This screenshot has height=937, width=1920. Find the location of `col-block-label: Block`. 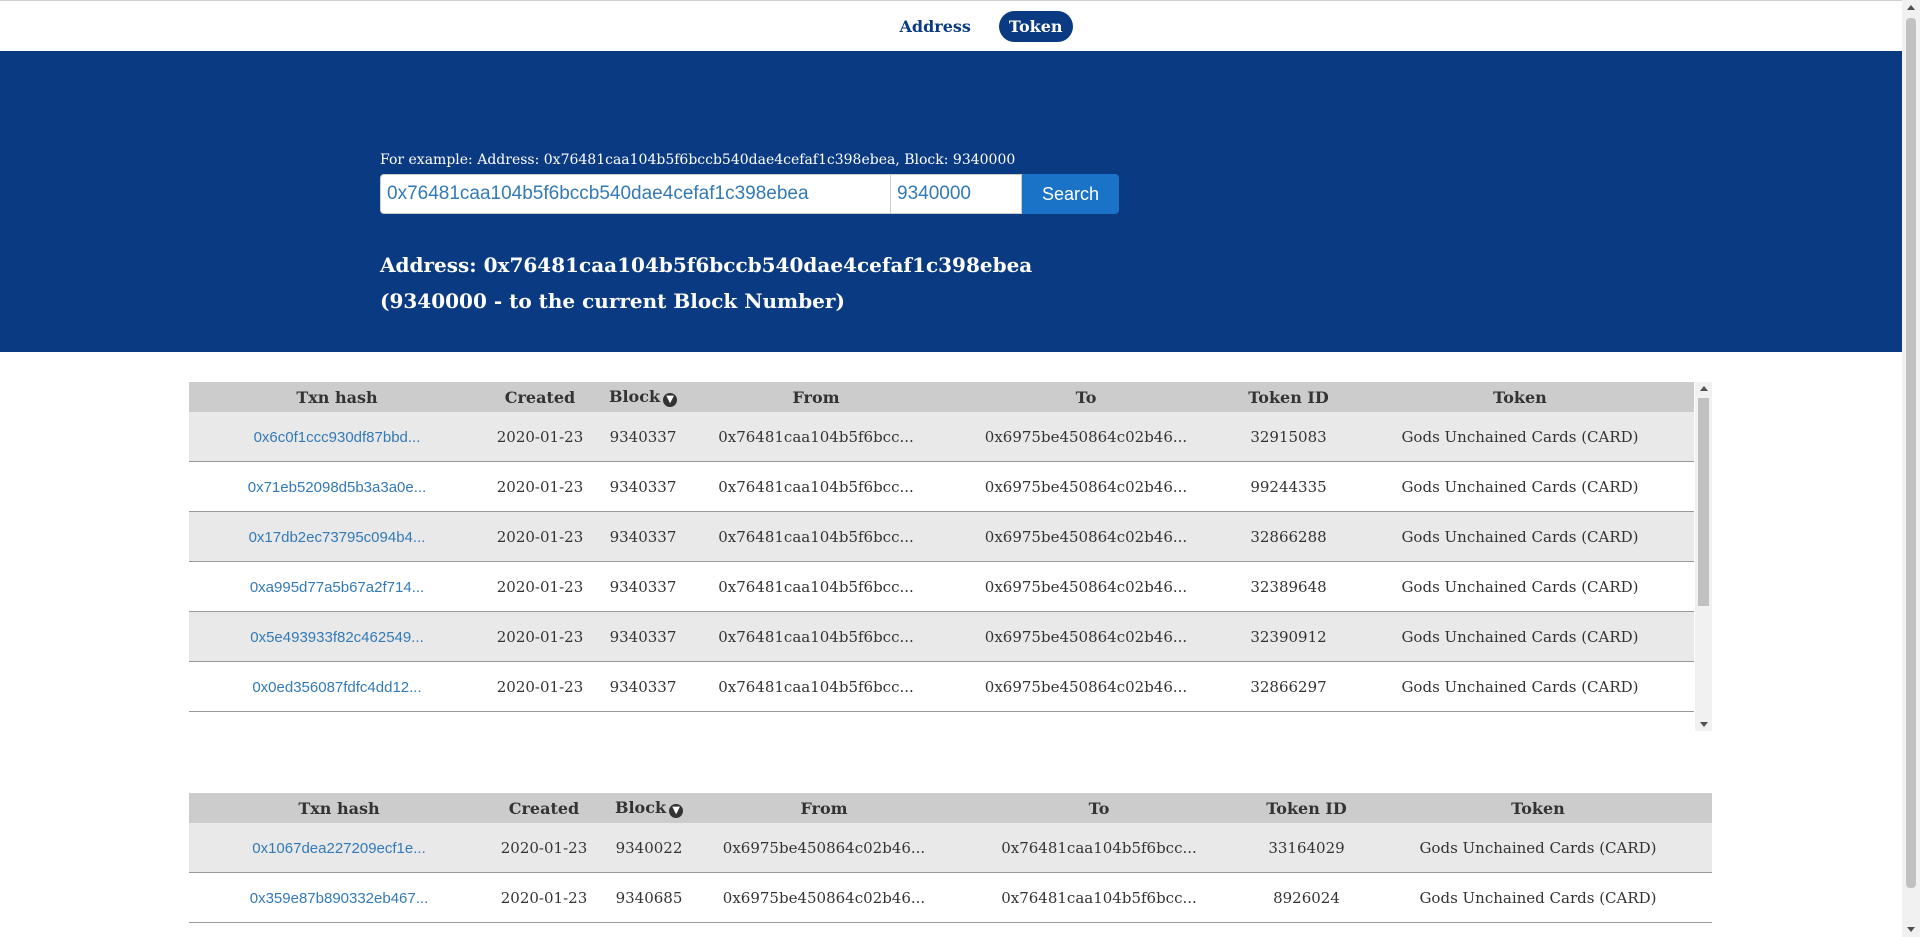

col-block-label: Block is located at coordinates (640, 807).